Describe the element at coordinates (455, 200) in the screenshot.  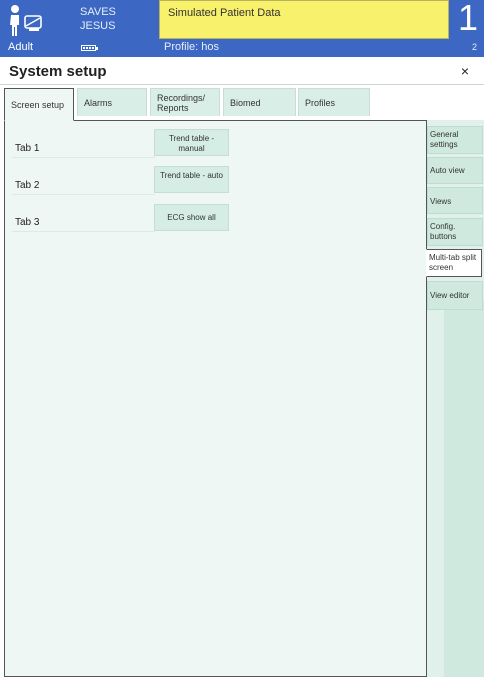
I see `side-item-views: Views` at that location.